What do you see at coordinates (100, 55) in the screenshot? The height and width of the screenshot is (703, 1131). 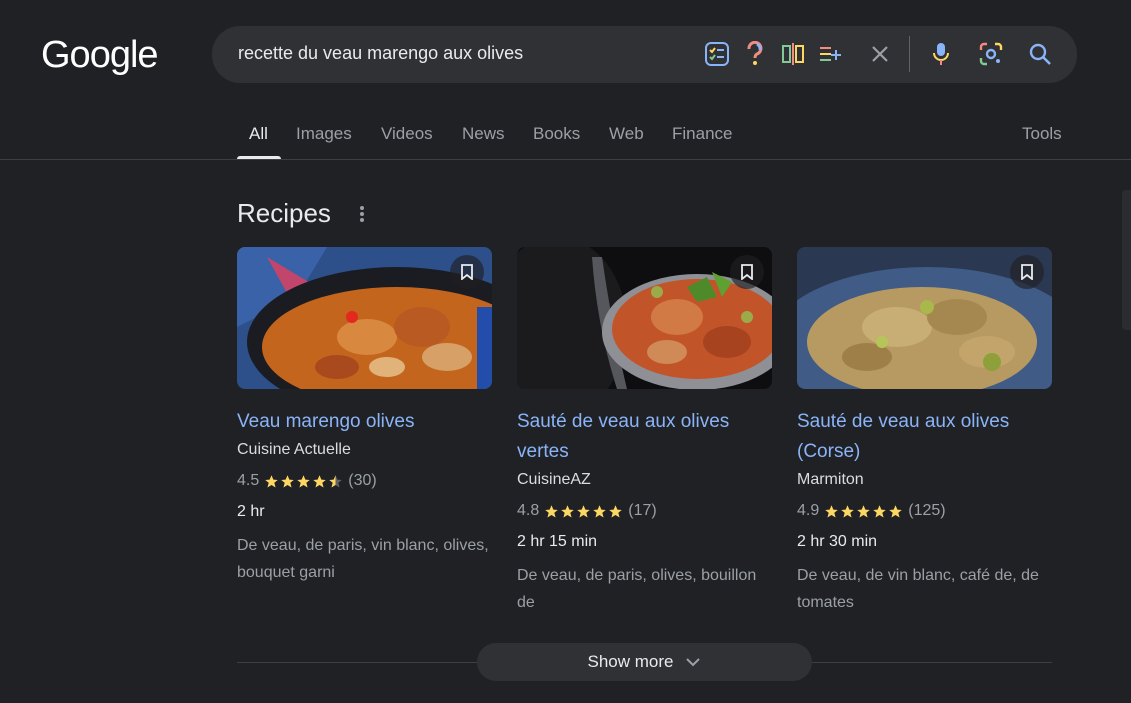 I see `google-logo: Google` at bounding box center [100, 55].